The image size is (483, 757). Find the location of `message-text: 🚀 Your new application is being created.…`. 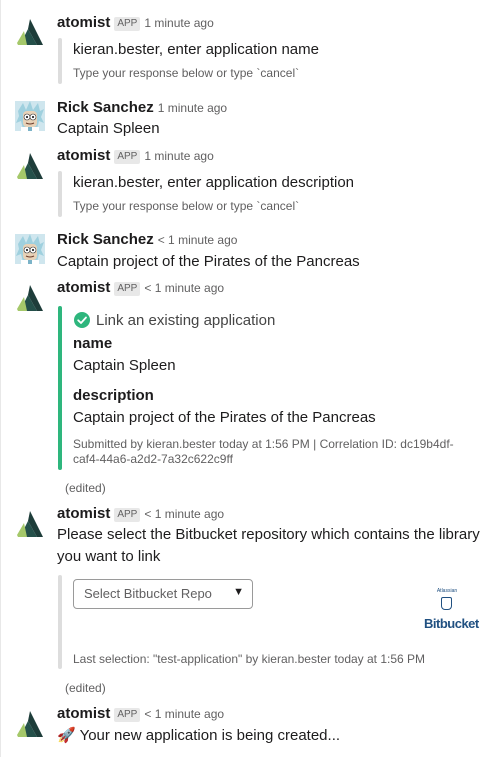

message-text: 🚀 Your new application is being created.… is located at coordinates (199, 735).